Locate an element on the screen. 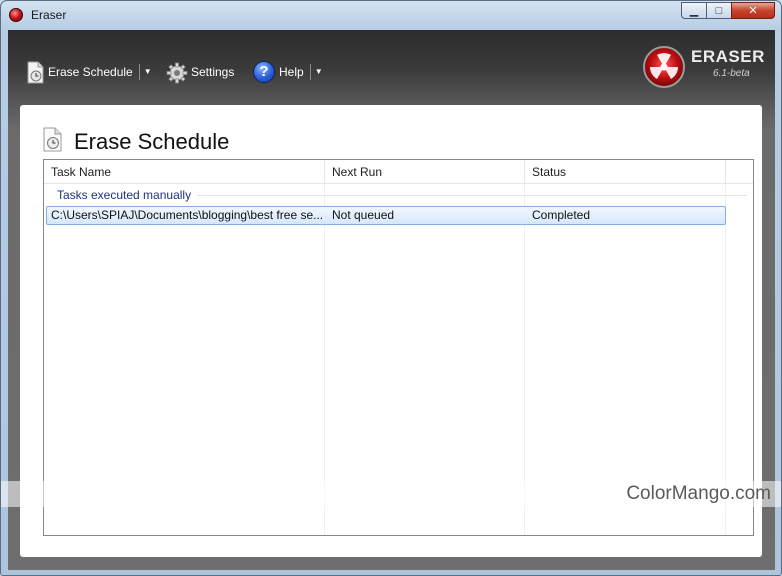 The width and height of the screenshot is (782, 576). help-label: Help is located at coordinates (291, 72).